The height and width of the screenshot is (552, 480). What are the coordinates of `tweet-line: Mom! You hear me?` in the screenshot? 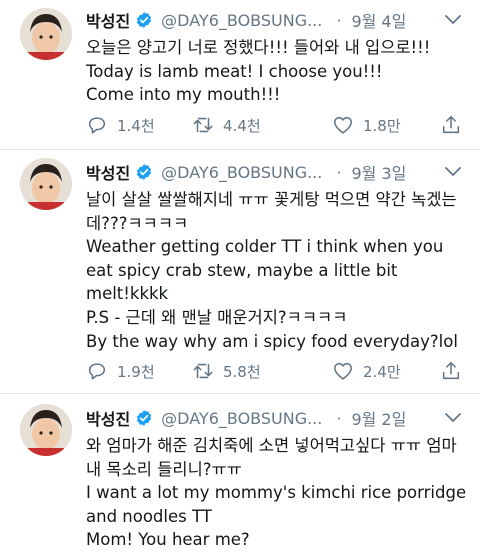 It's located at (168, 540).